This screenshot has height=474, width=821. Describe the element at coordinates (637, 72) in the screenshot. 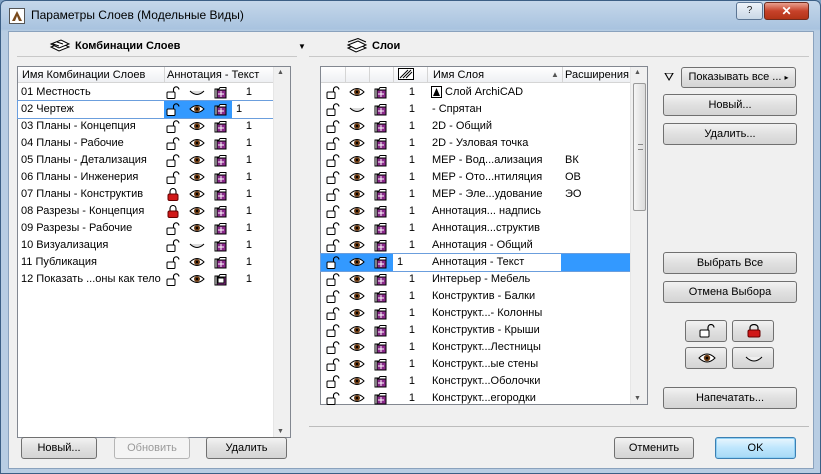

I see `scroll-up-icon: ▲` at that location.